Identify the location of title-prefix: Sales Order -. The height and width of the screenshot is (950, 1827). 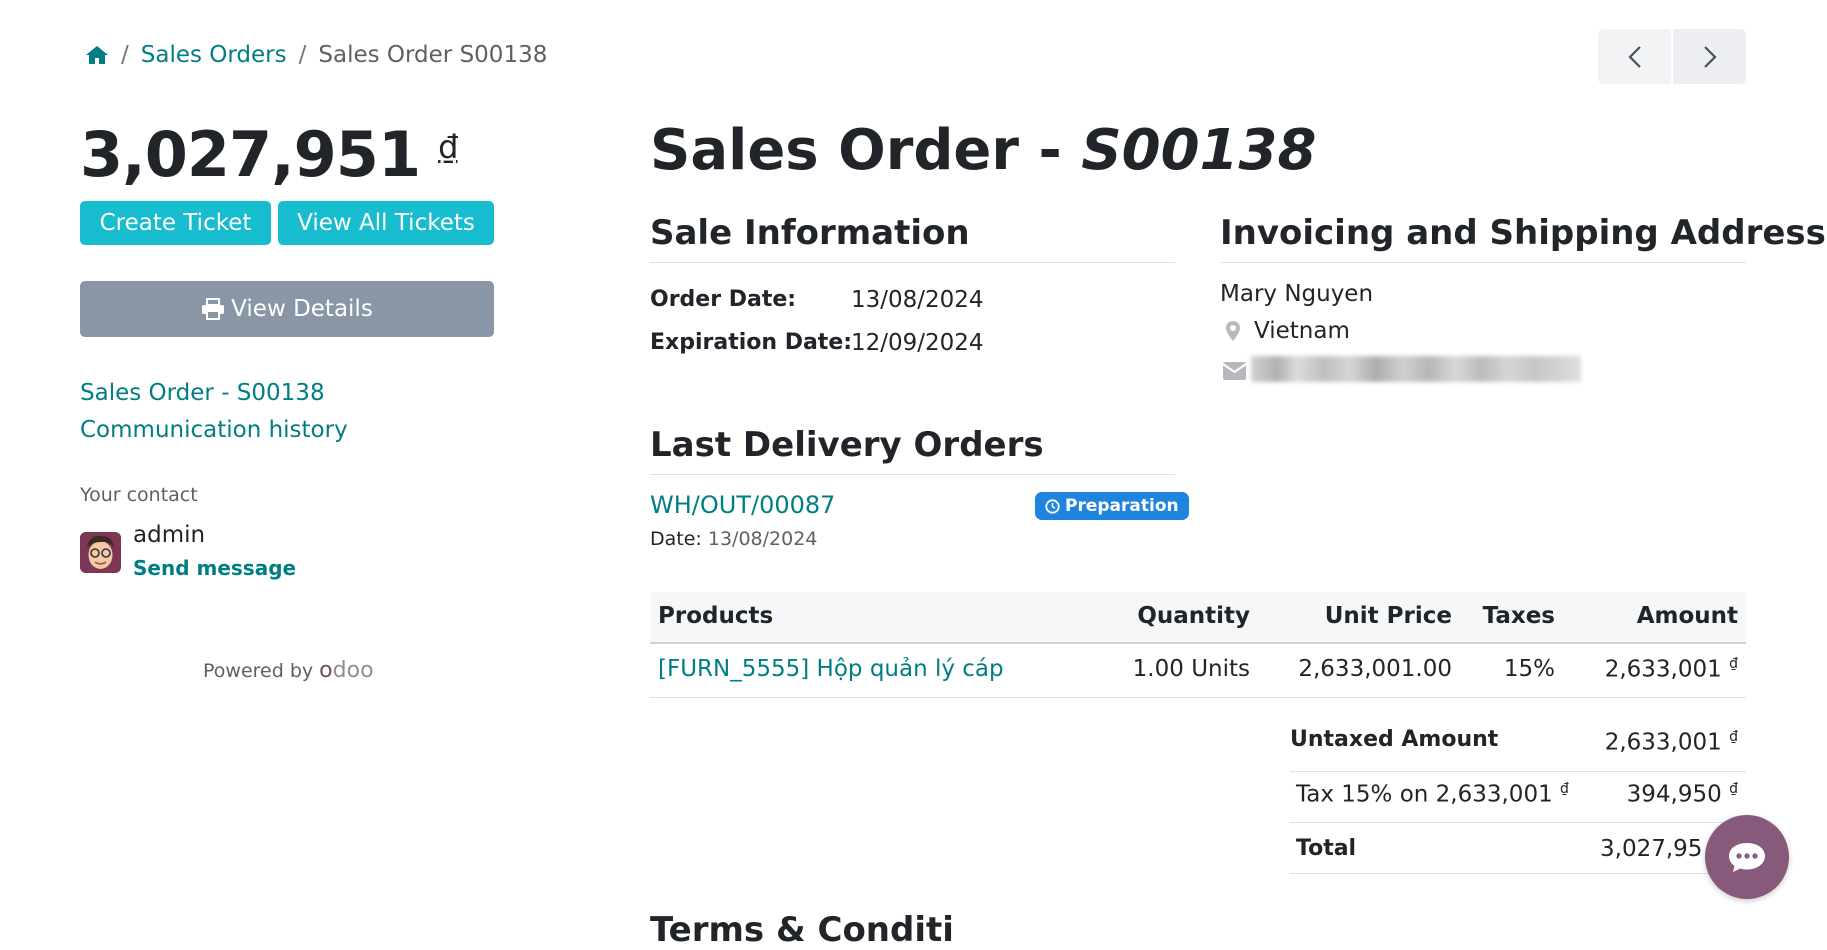
(866, 150).